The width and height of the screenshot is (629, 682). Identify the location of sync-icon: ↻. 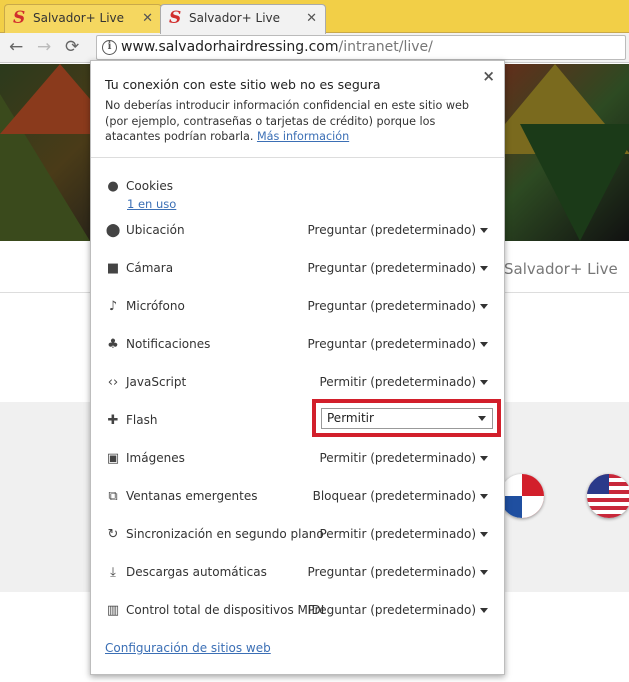
(113, 534).